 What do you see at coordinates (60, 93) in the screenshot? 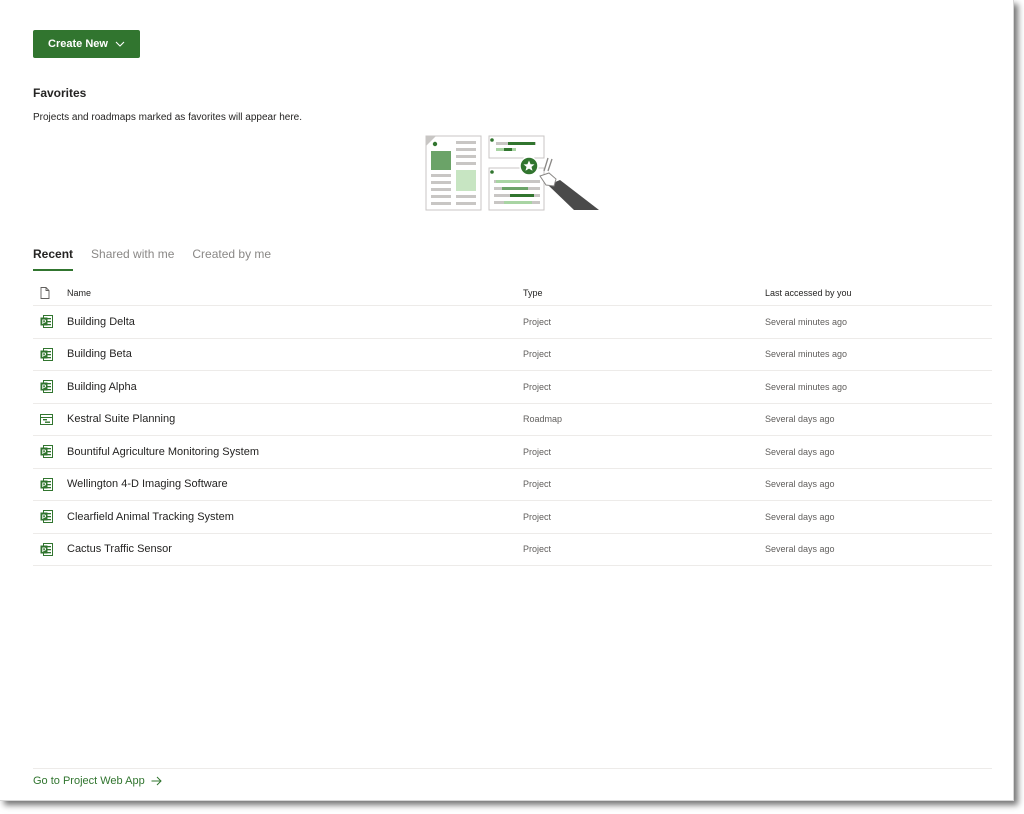
I see `favorites-title: Favorites` at bounding box center [60, 93].